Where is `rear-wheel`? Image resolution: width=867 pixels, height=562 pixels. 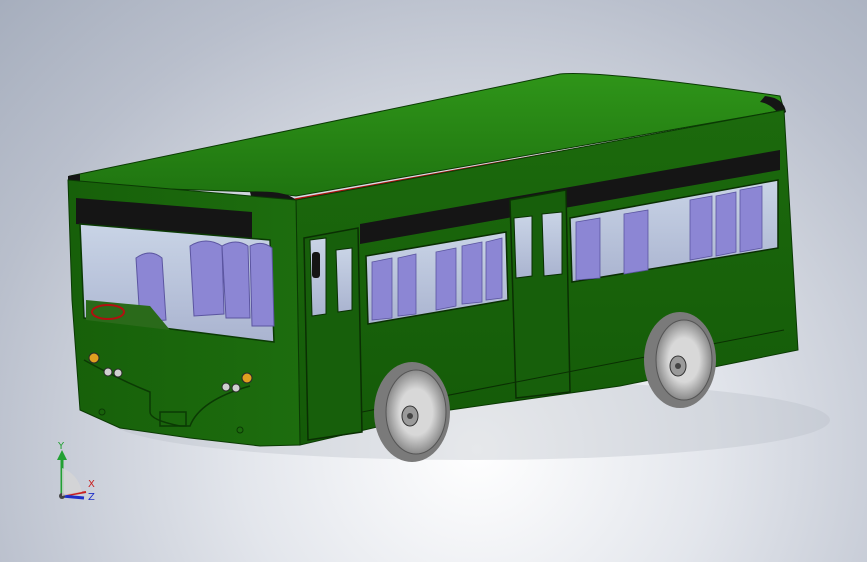
rear-wheel is located at coordinates (680, 360).